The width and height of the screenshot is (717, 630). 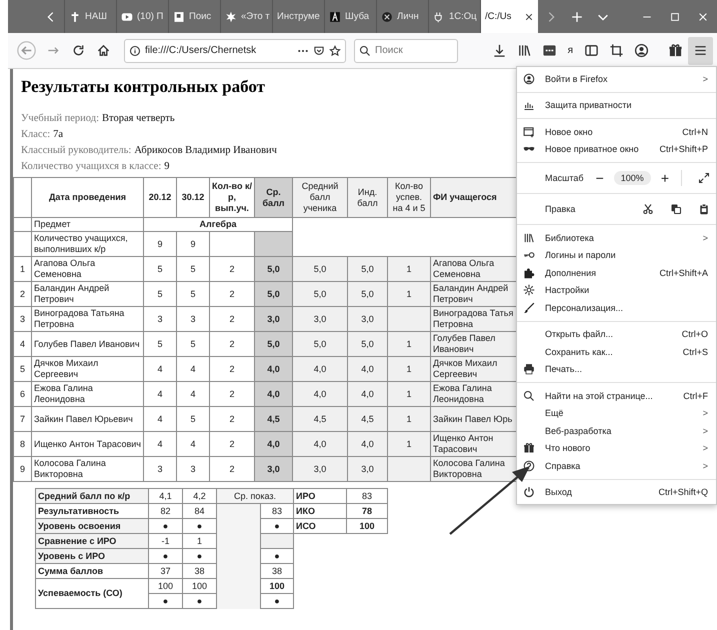 What do you see at coordinates (676, 209) in the screenshot?
I see `copy-icon` at bounding box center [676, 209].